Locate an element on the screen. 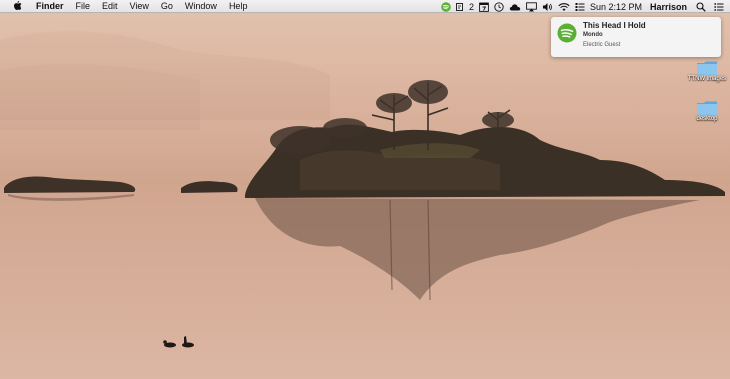  menu-view: View is located at coordinates (139, 6).